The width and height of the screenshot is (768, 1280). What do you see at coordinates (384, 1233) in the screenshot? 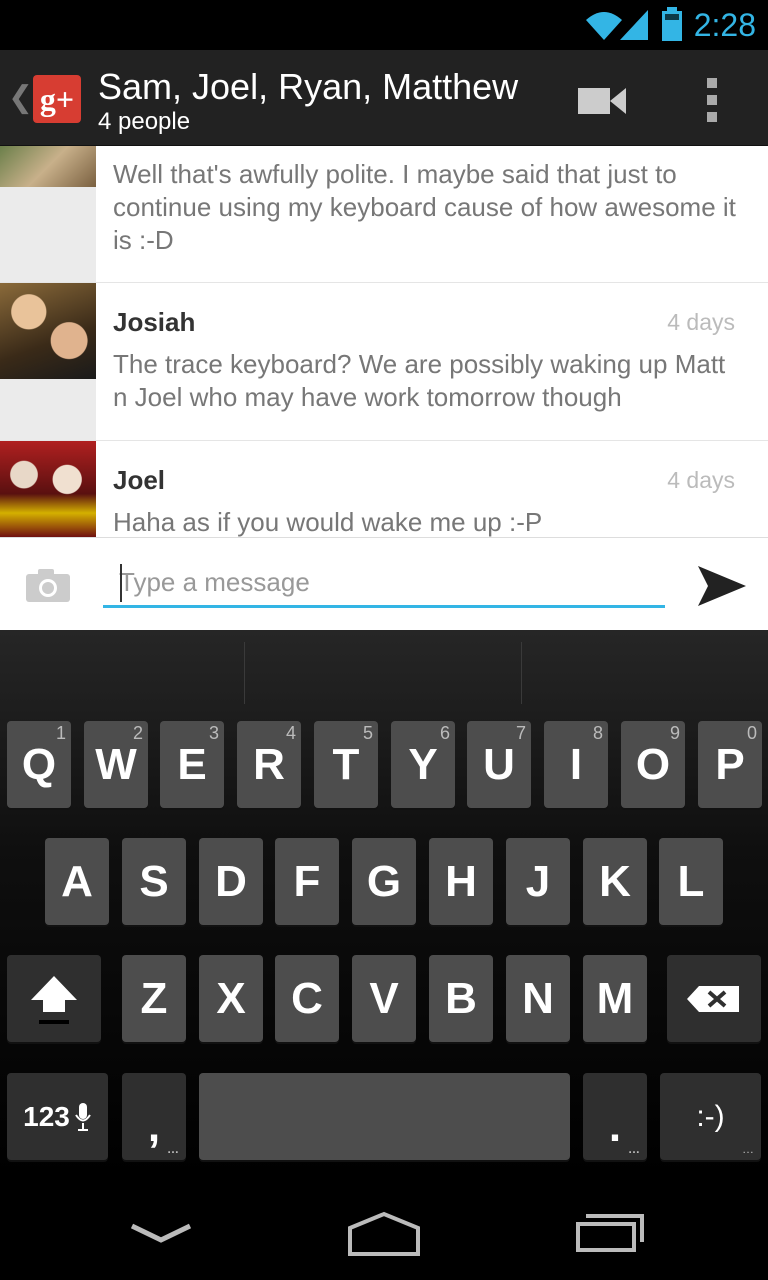
I see `home-icon` at bounding box center [384, 1233].